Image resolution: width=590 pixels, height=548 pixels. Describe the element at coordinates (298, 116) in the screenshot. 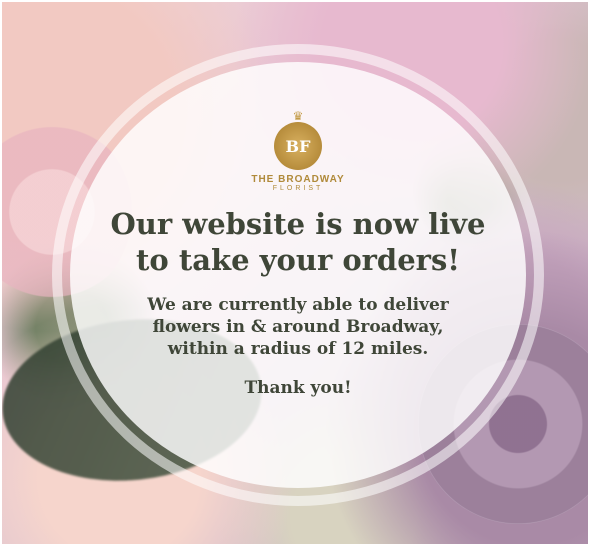

I see `crown-icon: ♛` at that location.